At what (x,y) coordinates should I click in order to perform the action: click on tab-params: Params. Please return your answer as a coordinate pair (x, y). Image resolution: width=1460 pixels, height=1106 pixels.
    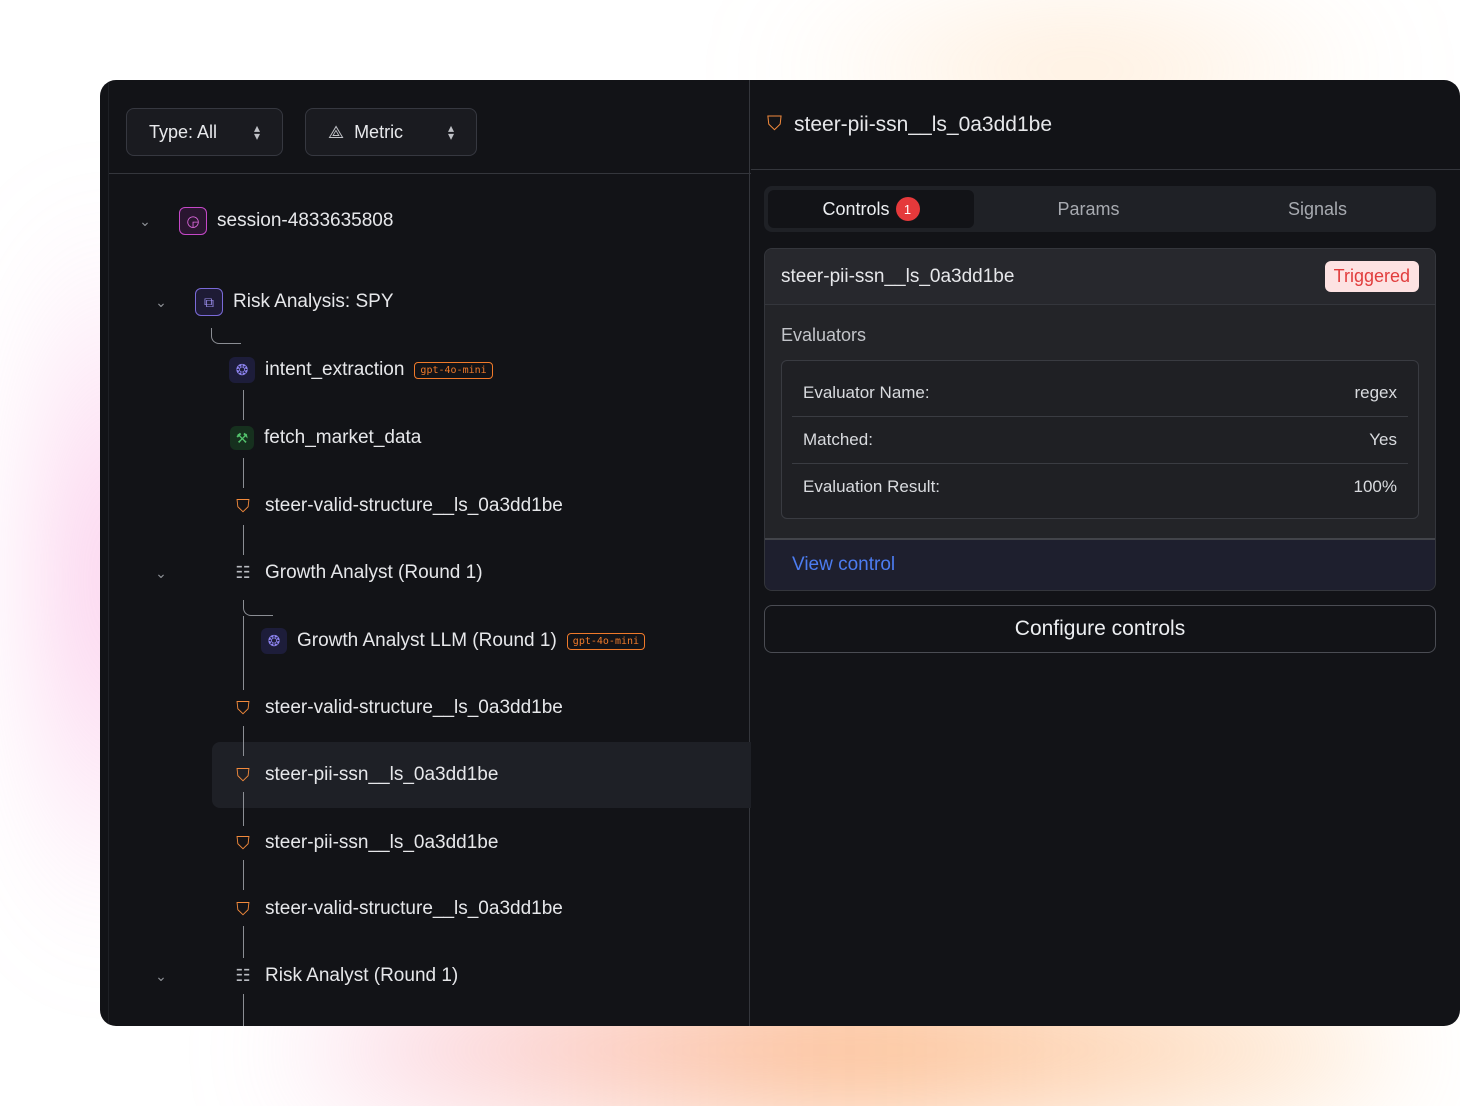
    Looking at the image, I should click on (1088, 209).